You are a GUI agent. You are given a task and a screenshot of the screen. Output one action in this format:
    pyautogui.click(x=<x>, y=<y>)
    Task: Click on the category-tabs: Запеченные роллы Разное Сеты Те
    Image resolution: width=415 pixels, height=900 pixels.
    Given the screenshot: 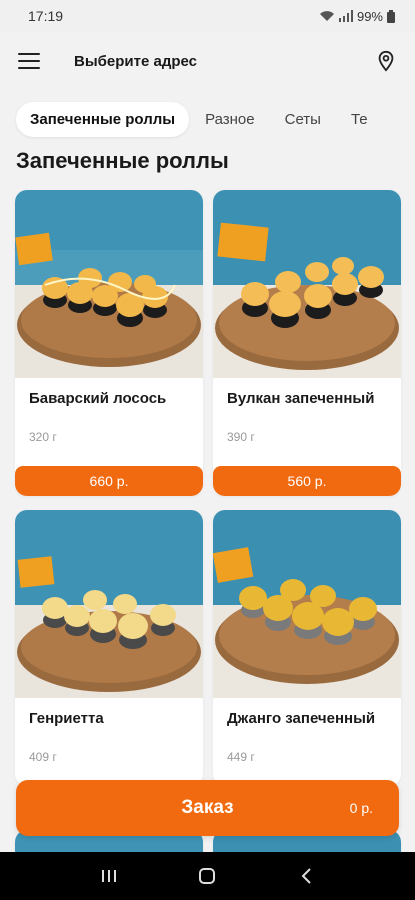 What is the action you would take?
    pyautogui.click(x=207, y=119)
    